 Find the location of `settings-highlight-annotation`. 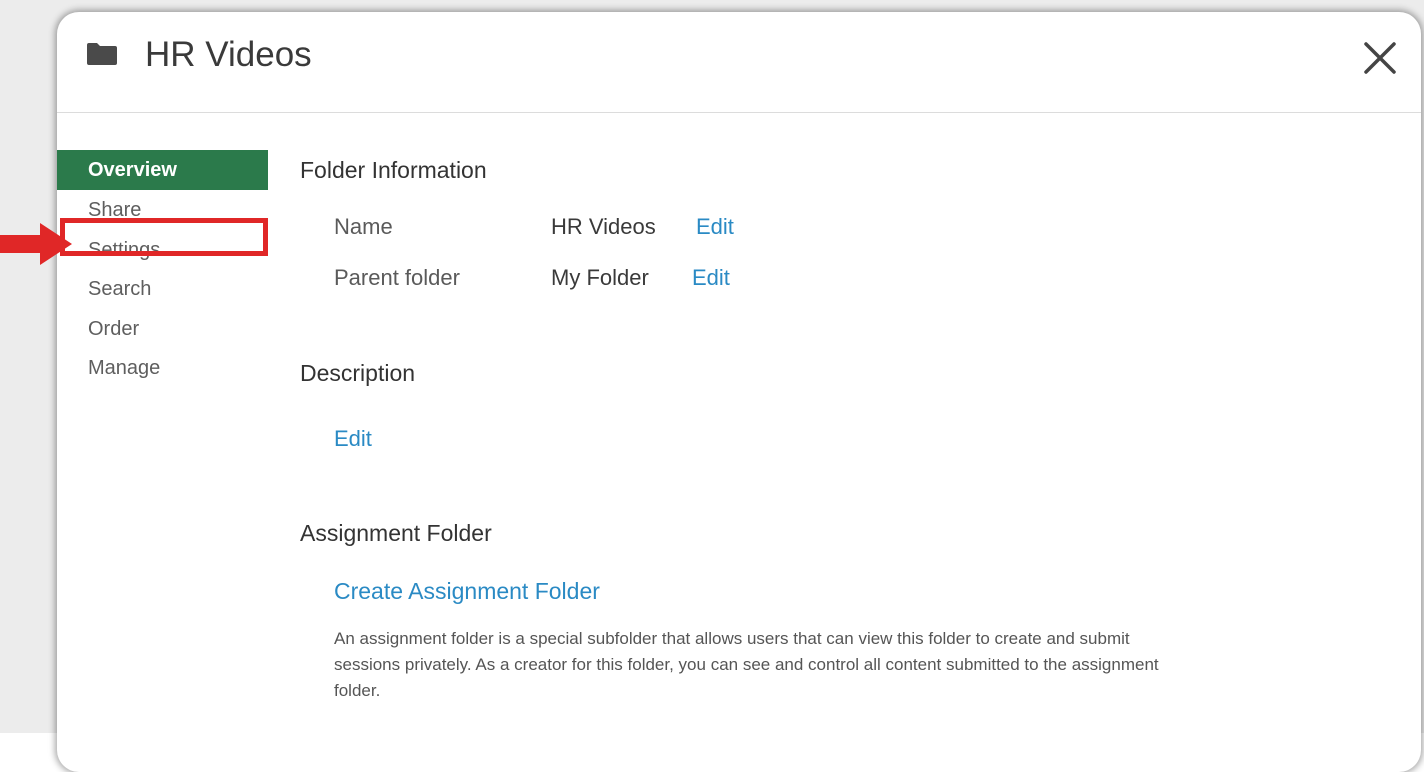

settings-highlight-annotation is located at coordinates (164, 237).